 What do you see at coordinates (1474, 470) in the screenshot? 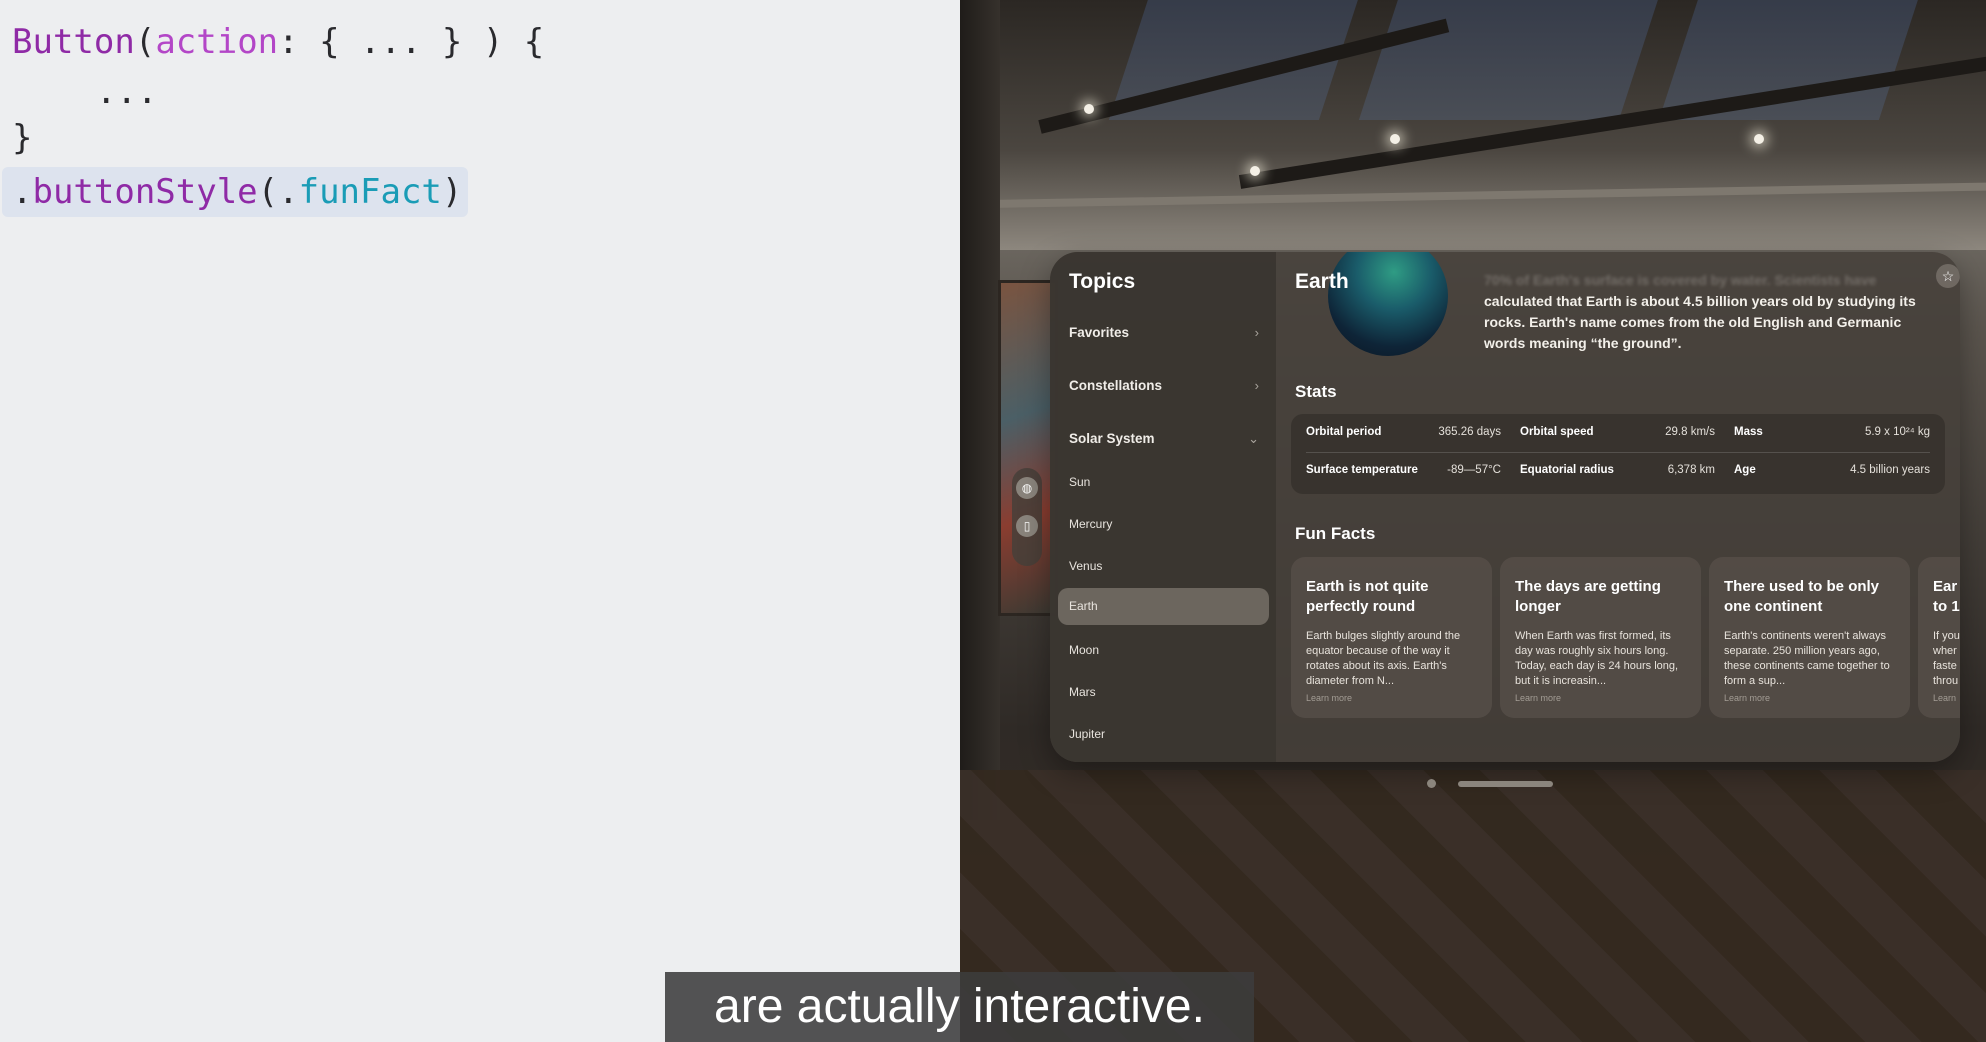
I see `stat-value: -89—57°C` at bounding box center [1474, 470].